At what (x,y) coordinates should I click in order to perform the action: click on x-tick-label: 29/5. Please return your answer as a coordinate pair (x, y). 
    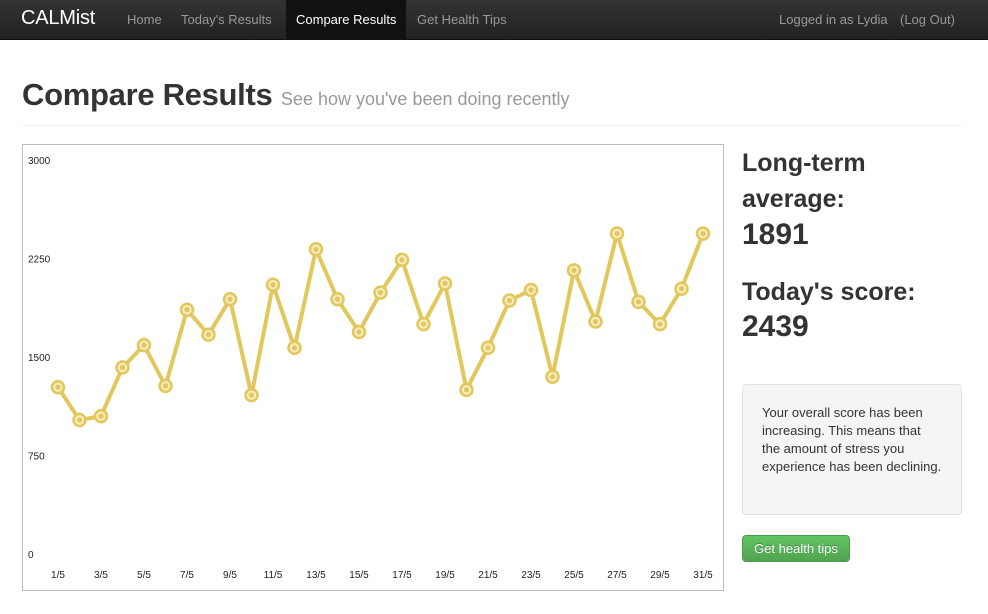
    Looking at the image, I should click on (660, 575).